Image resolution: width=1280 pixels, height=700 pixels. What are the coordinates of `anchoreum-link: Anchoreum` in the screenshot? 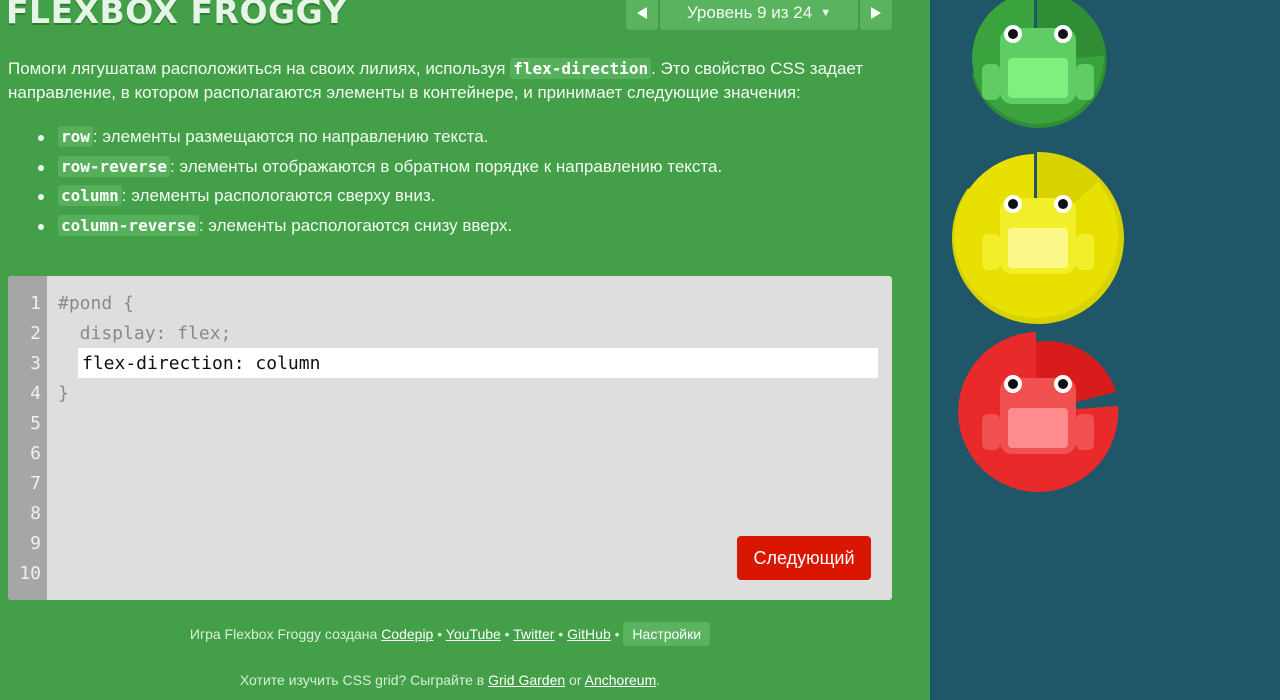 It's located at (621, 680).